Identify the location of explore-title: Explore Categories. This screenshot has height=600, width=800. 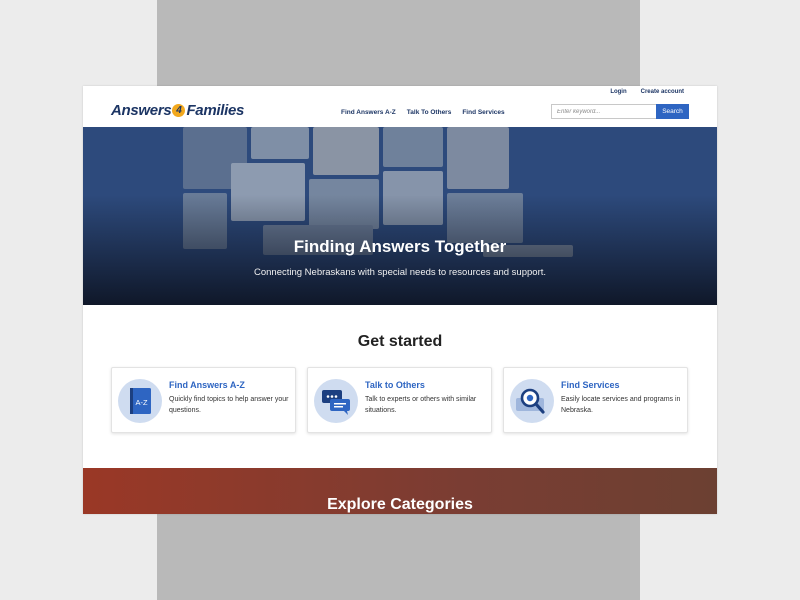
(400, 504).